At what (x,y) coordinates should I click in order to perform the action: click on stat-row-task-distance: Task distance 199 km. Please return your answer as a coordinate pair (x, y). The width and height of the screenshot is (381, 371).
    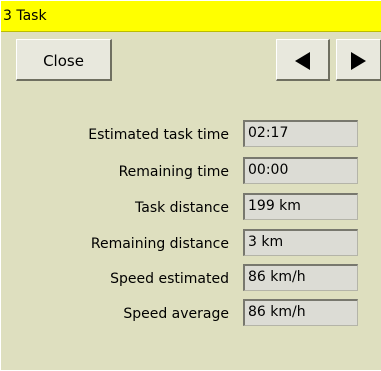
    Looking at the image, I should click on (191, 207).